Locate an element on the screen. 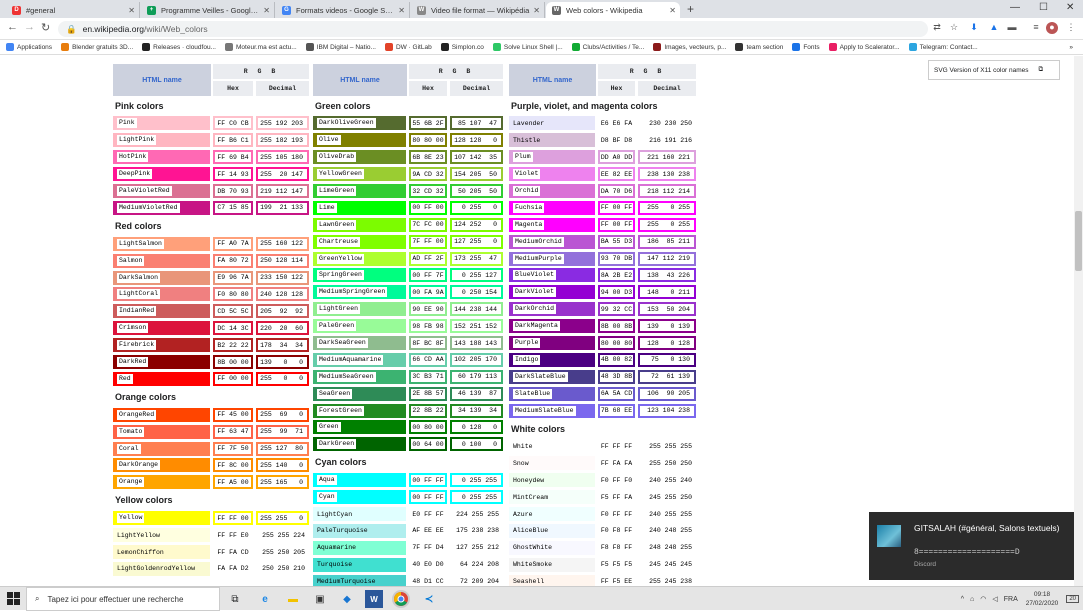 The height and width of the screenshot is (611, 1083). color-name-cell: Red is located at coordinates (161, 378).